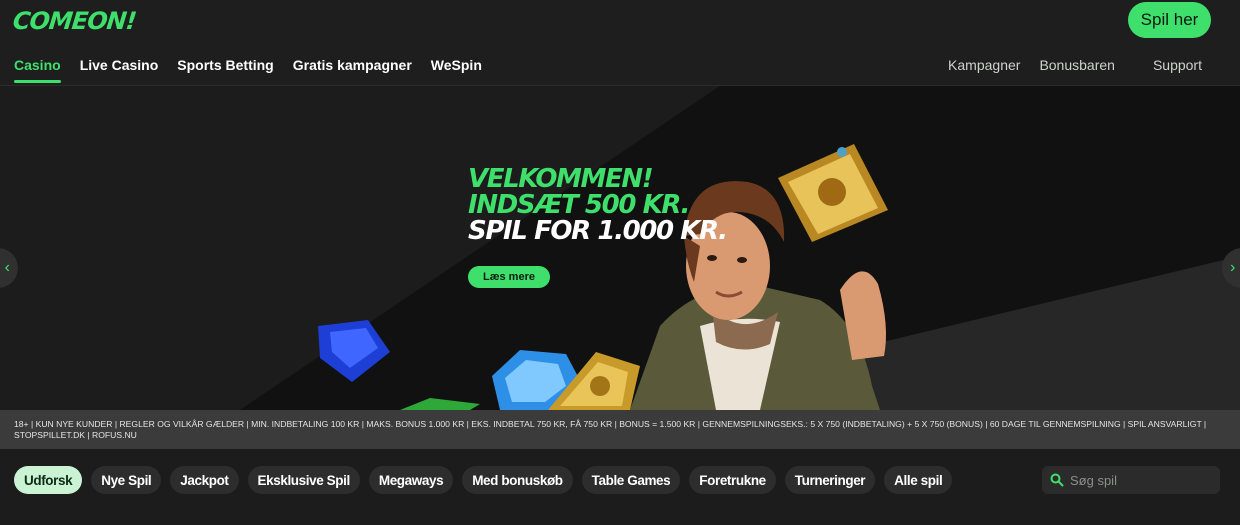 The height and width of the screenshot is (525, 1240). I want to click on learn-more-button: Læs mere, so click(509, 277).